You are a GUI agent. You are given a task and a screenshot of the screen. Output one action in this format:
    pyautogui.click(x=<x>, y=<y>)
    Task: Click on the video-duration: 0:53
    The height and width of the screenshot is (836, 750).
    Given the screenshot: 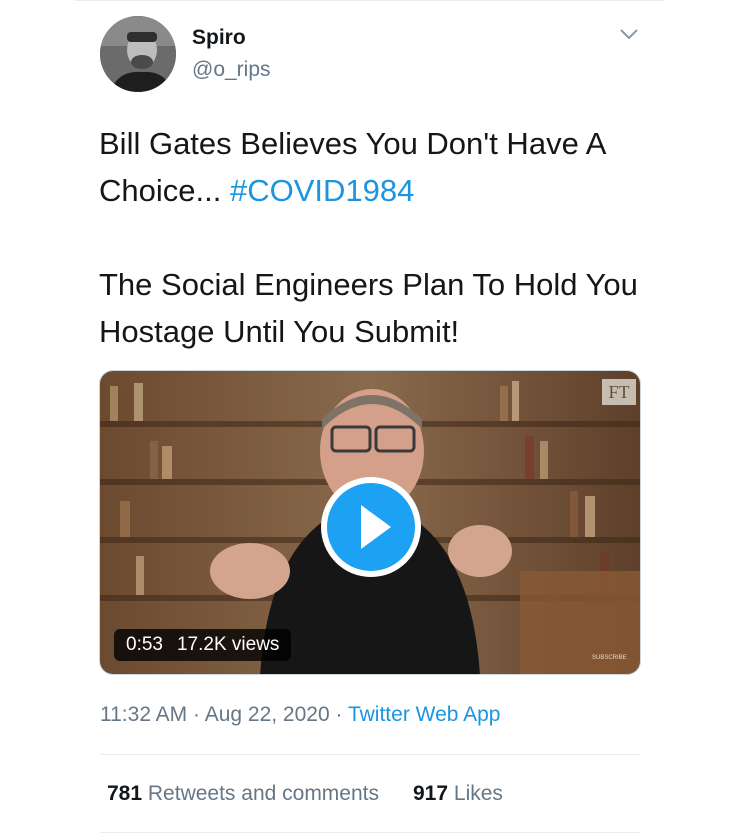 What is the action you would take?
    pyautogui.click(x=144, y=644)
    